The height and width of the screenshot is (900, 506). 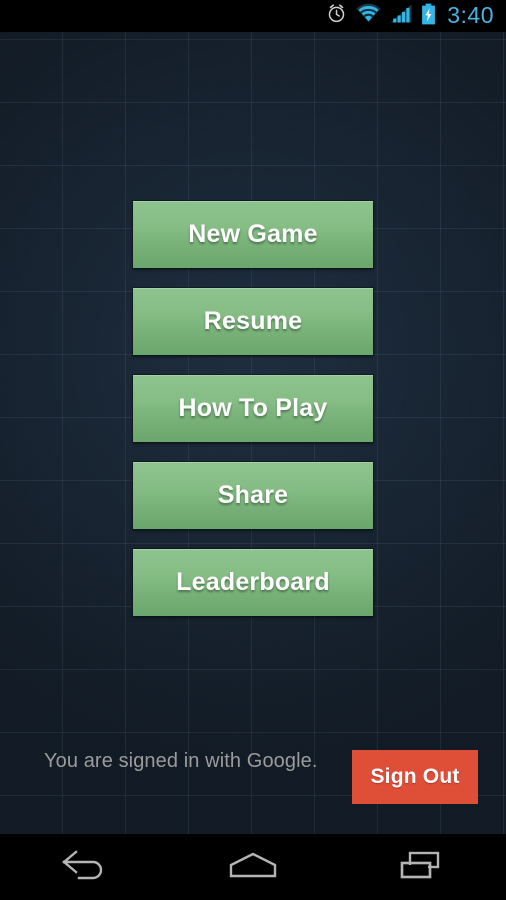 I want to click on resume-button: Resume, so click(x=253, y=321).